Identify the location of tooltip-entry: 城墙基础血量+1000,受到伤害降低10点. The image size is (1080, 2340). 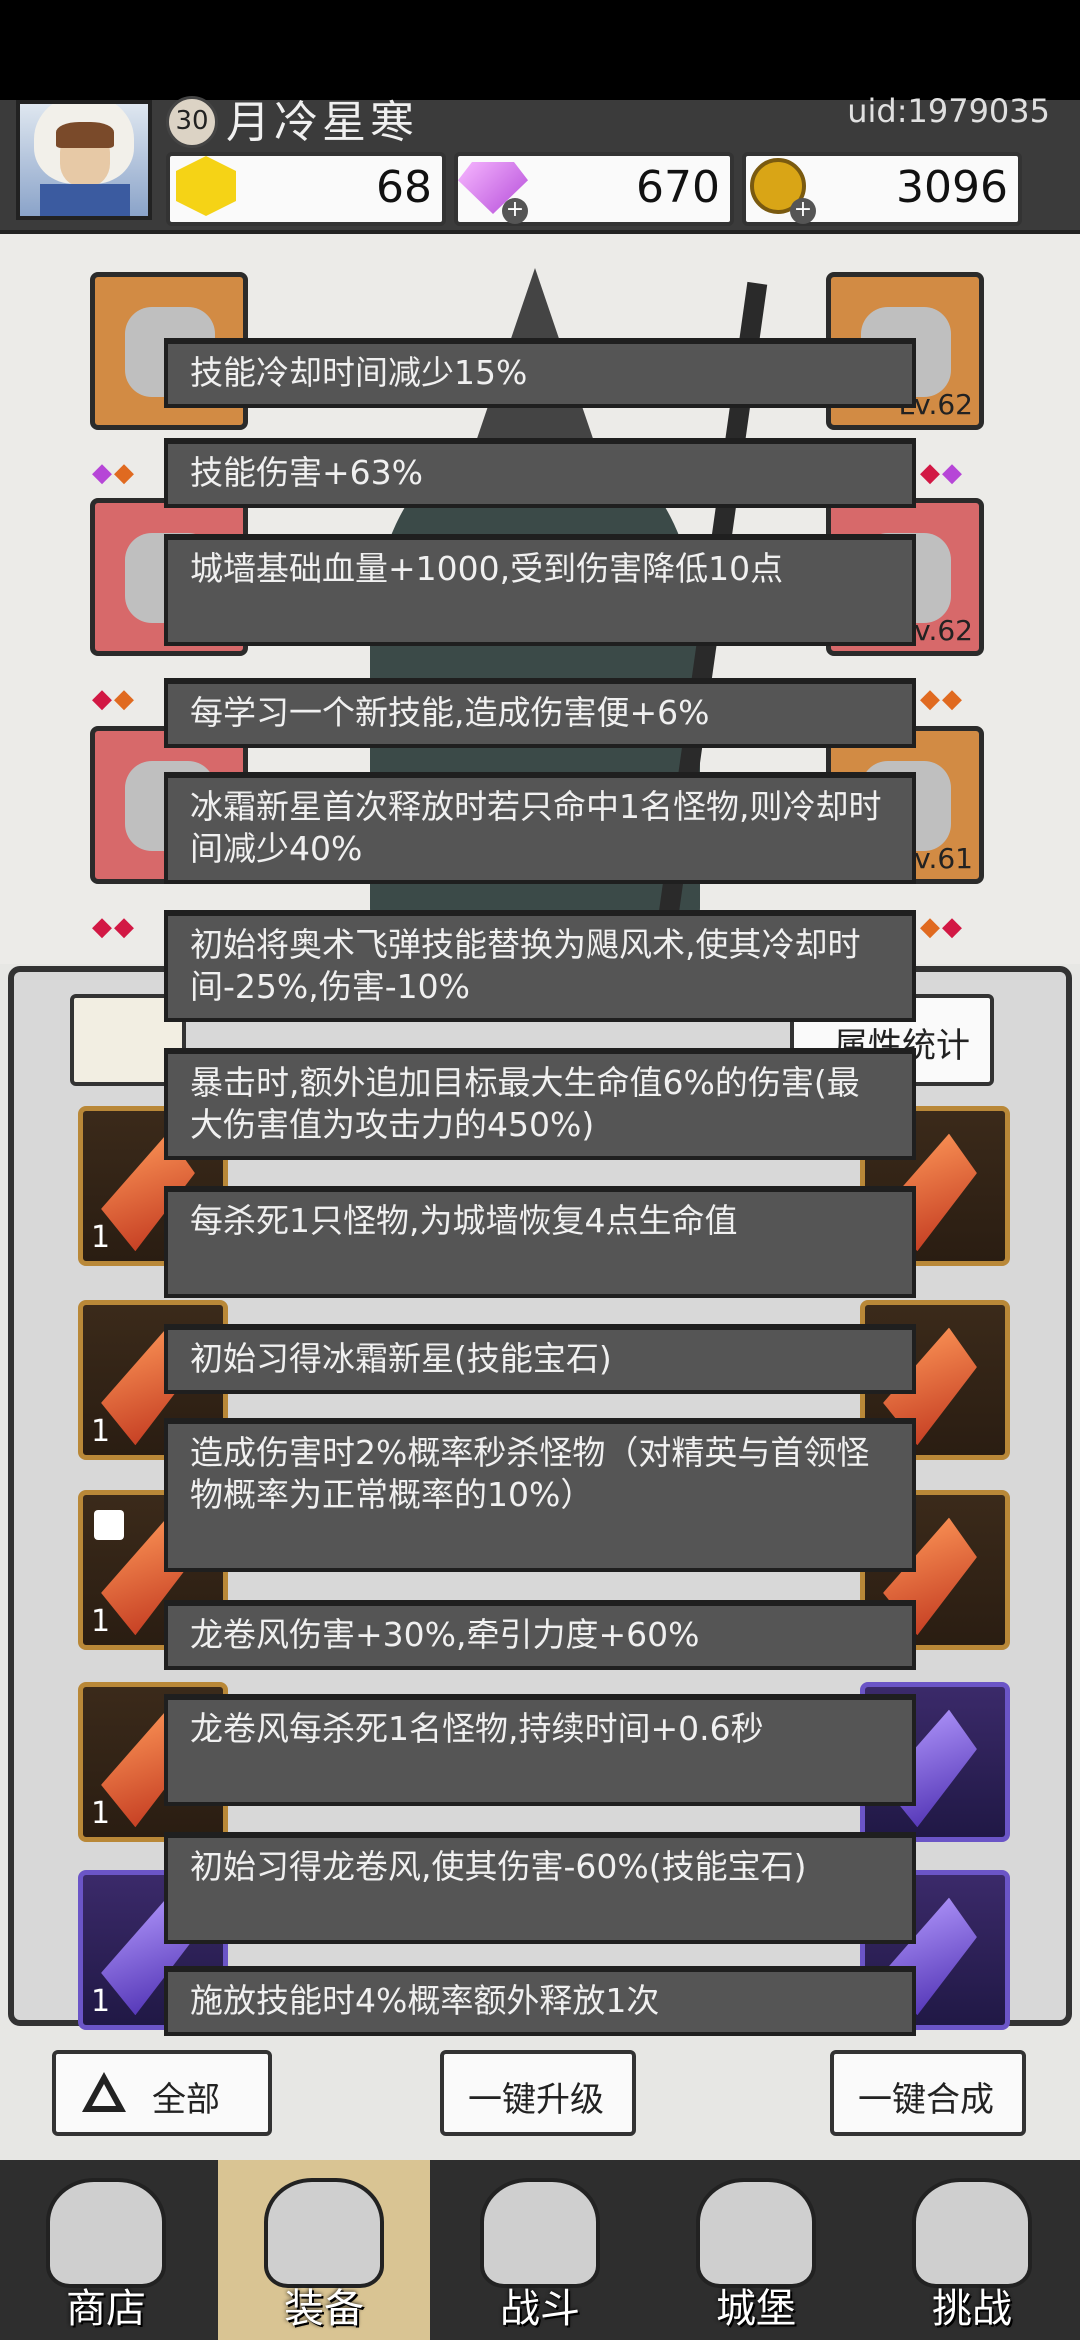
(540, 590).